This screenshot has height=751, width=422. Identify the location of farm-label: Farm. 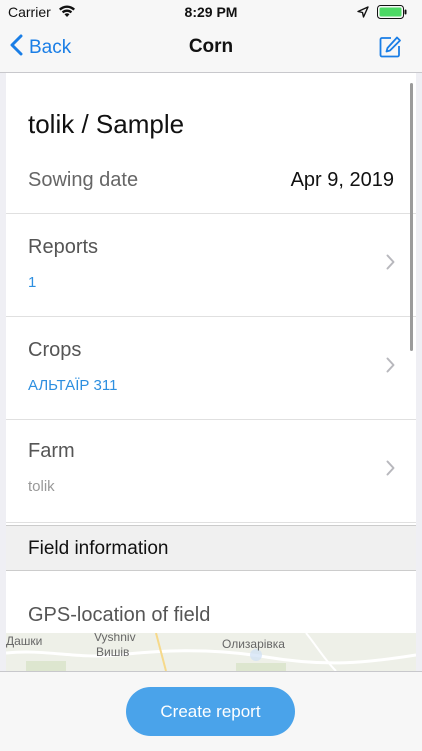
(51, 451).